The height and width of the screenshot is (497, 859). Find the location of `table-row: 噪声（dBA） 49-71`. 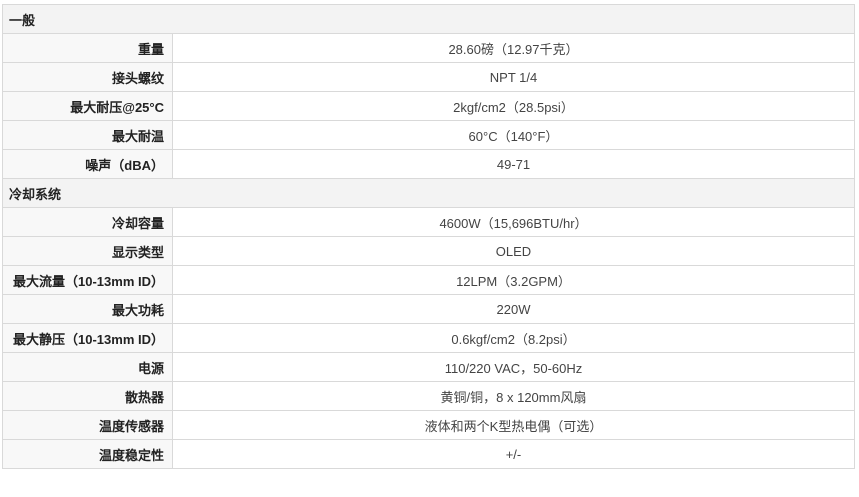

table-row: 噪声（dBA） 49-71 is located at coordinates (428, 164).